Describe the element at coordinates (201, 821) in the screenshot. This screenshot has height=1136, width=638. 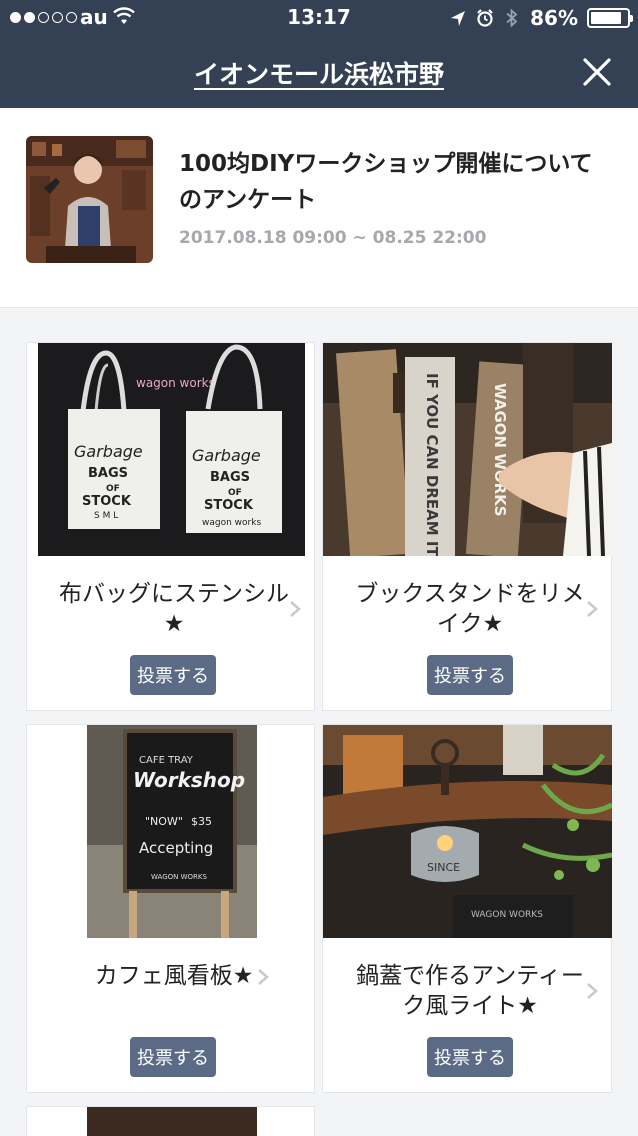
I see `image-text: $35` at that location.